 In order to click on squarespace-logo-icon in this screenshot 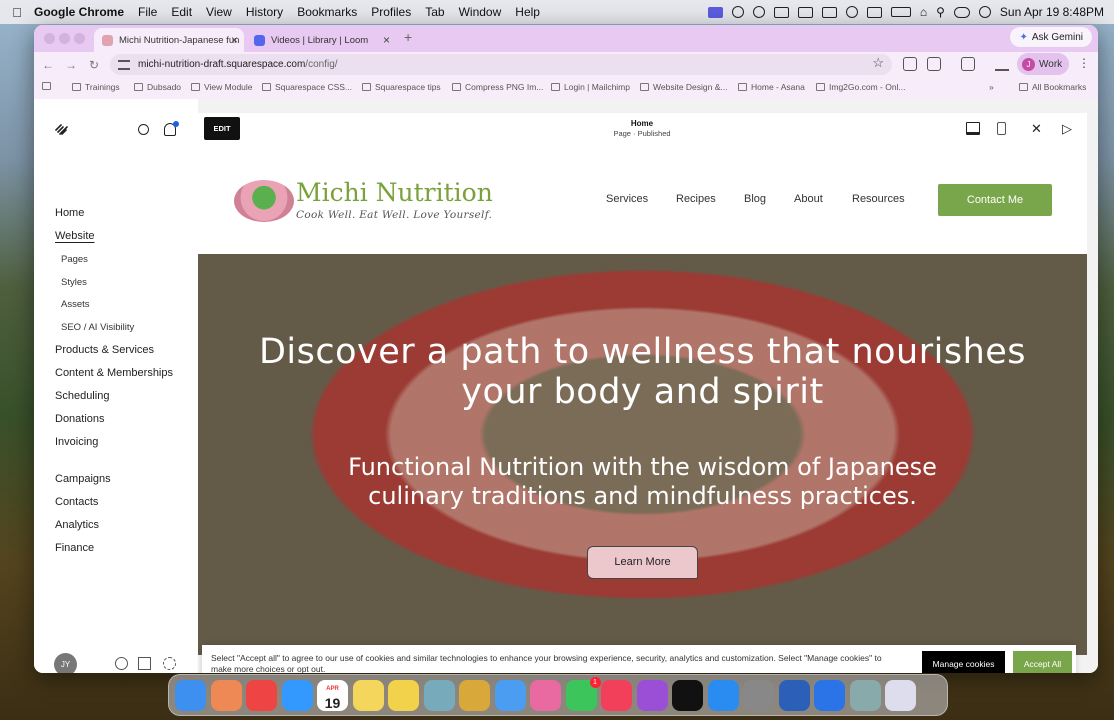, I will do `click(61, 129)`.